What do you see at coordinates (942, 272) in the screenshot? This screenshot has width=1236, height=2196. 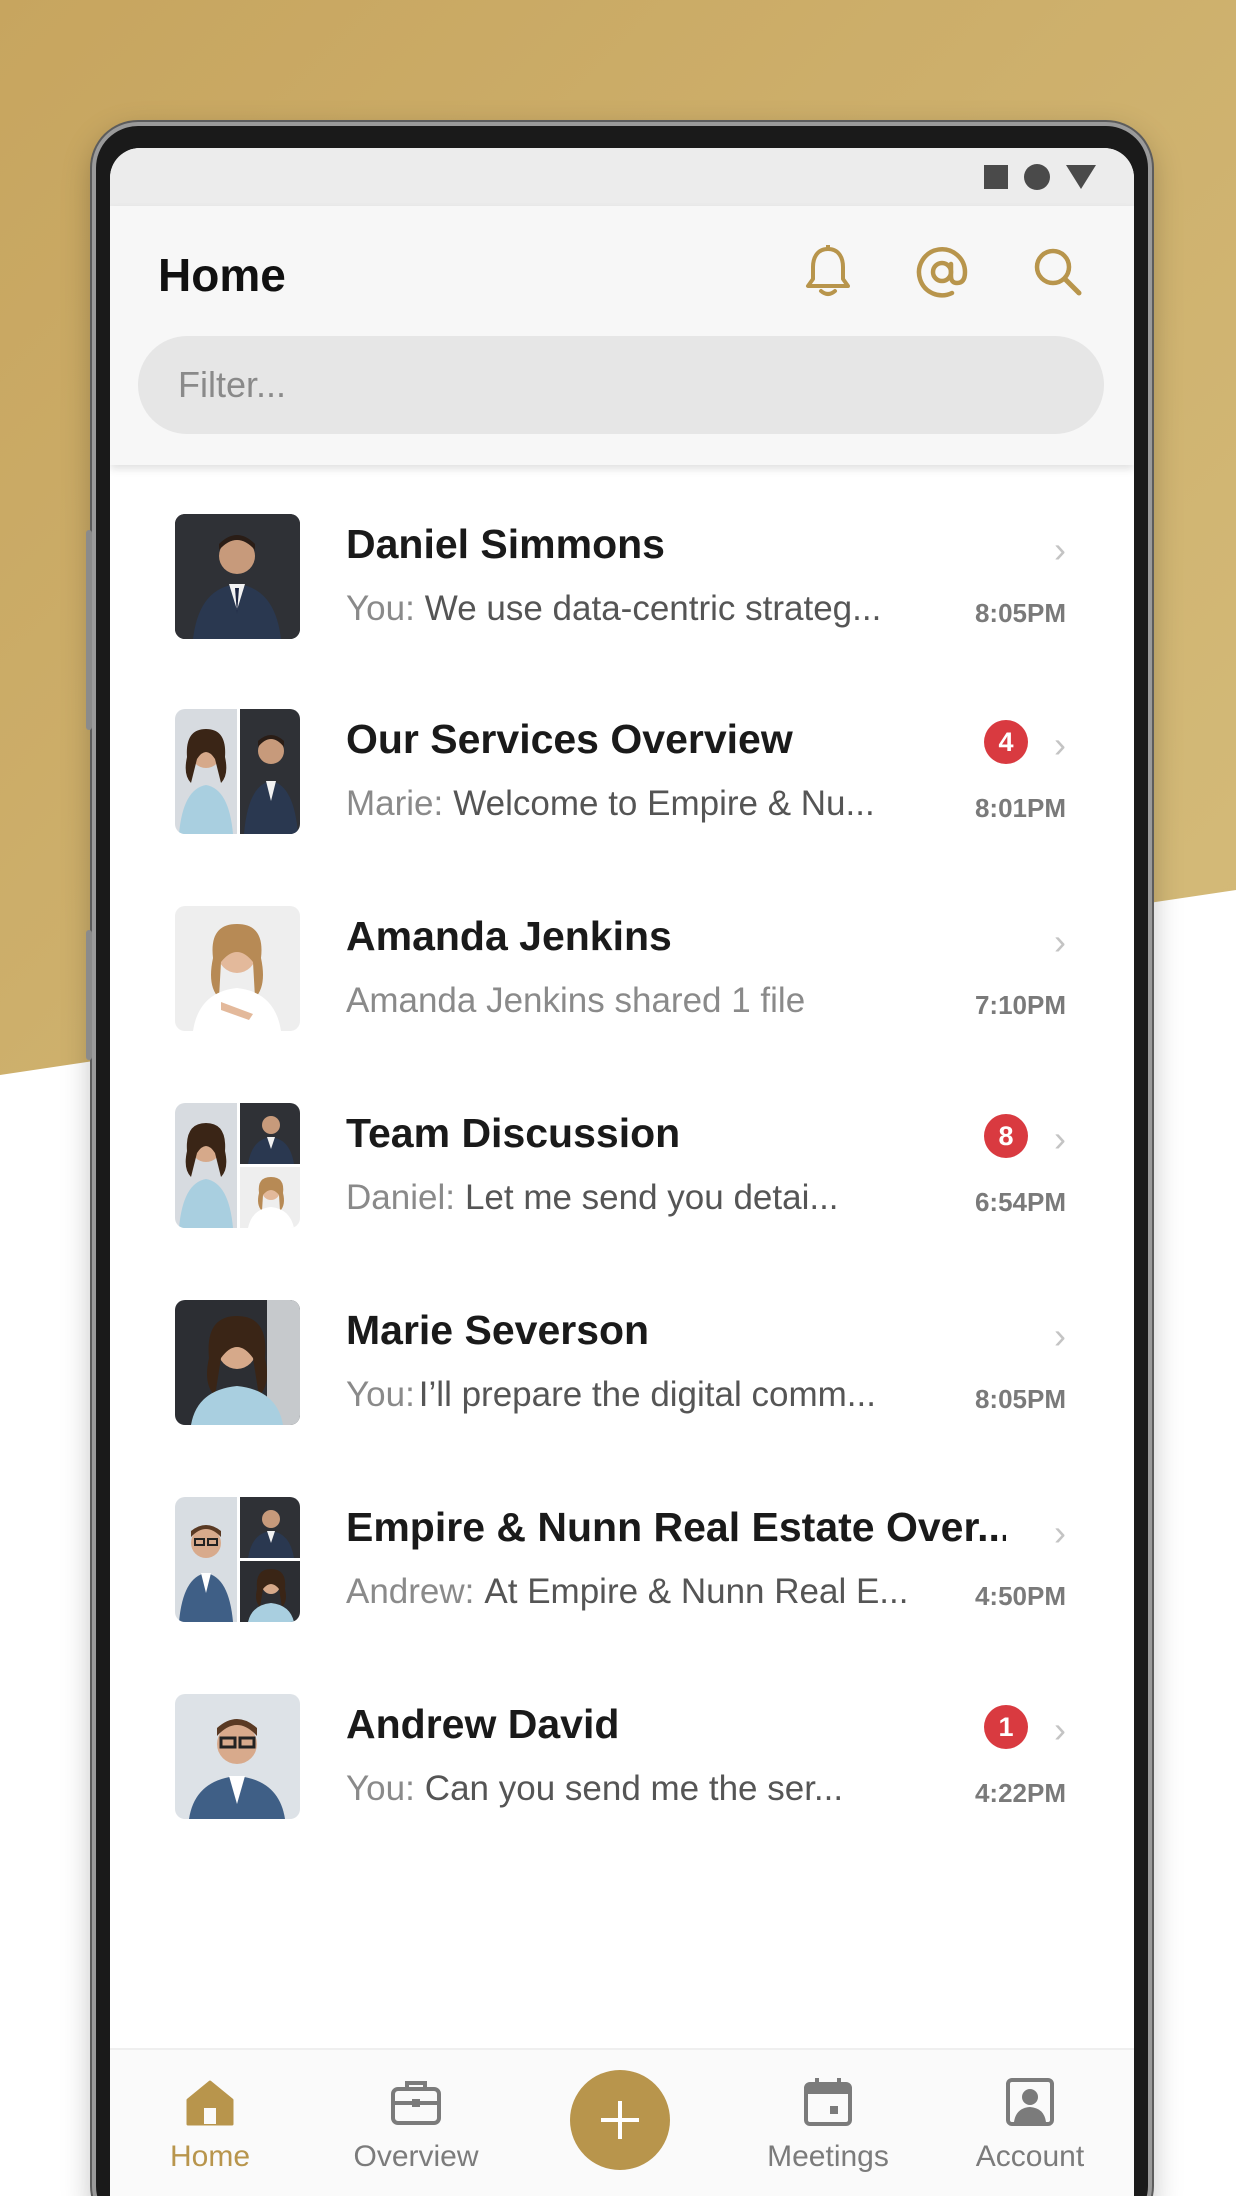 I see `at-icon` at bounding box center [942, 272].